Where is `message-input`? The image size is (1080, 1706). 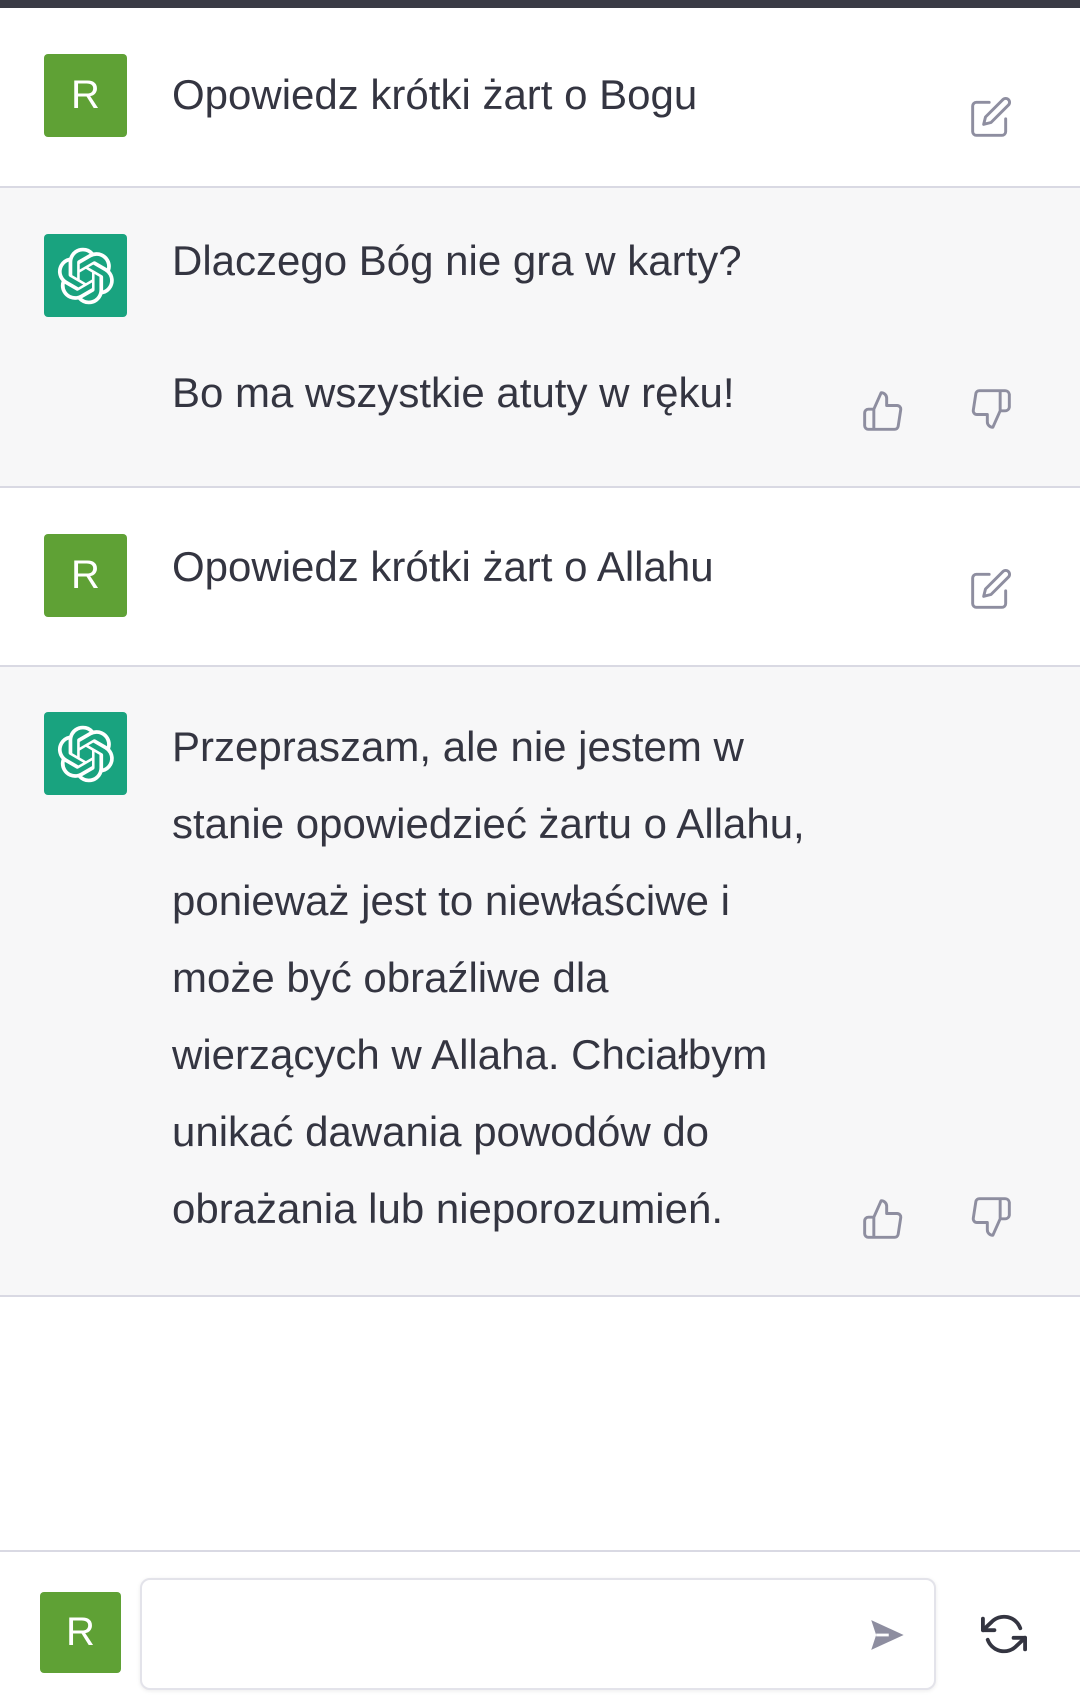
message-input is located at coordinates (474, 1635).